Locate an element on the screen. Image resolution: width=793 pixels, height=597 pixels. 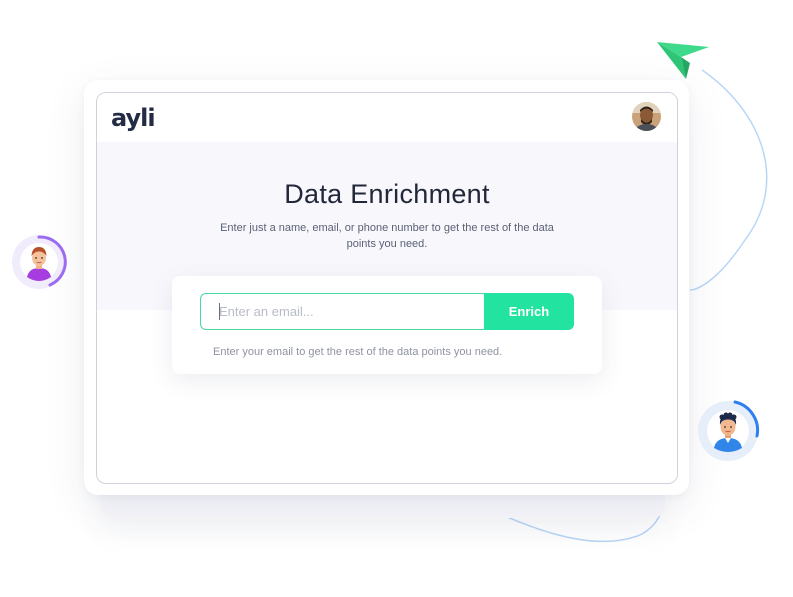
enrich-button: Enrich is located at coordinates (529, 311).